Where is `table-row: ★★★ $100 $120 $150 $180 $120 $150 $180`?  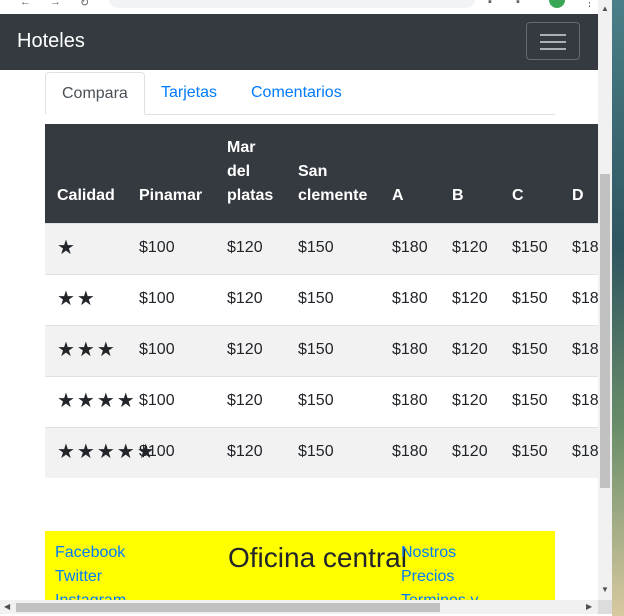 table-row: ★★★ $100 $120 $150 $180 $120 $150 $180 is located at coordinates (321, 351).